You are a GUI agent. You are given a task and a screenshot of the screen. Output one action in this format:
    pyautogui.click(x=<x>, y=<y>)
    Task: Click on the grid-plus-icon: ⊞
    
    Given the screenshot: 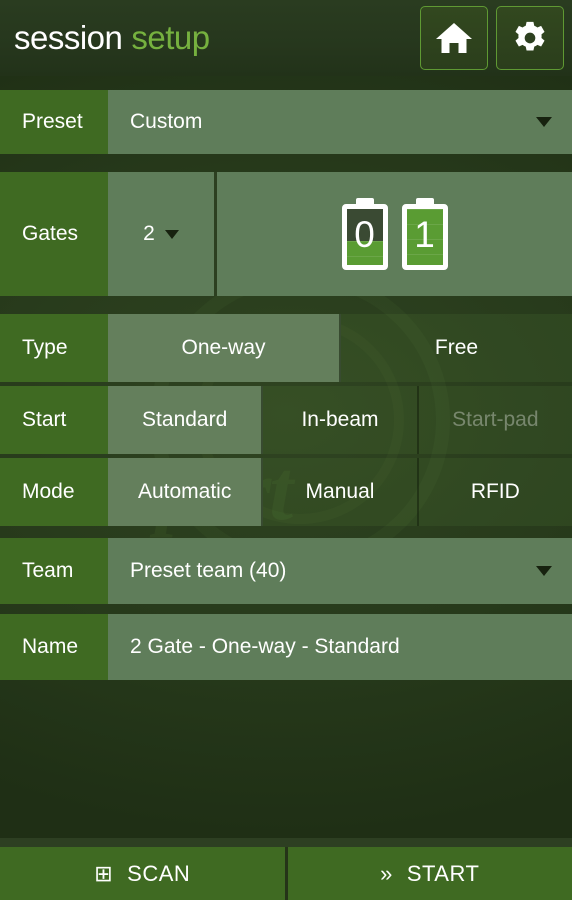 What is the action you would take?
    pyautogui.click(x=104, y=873)
    